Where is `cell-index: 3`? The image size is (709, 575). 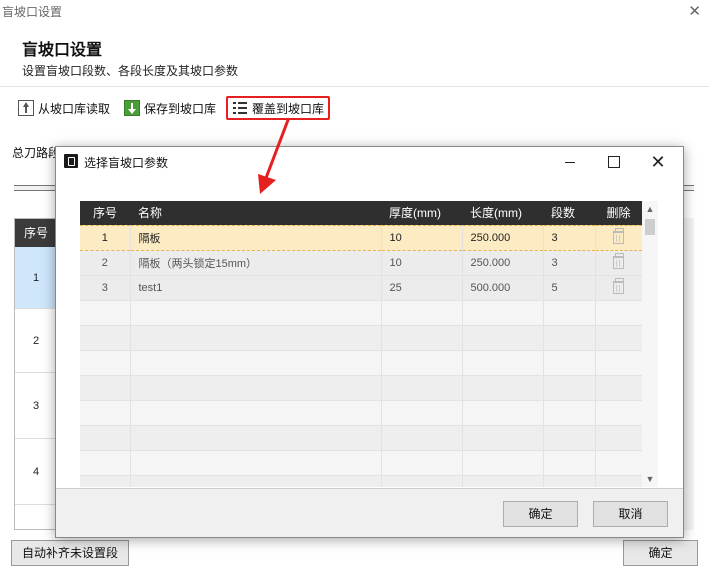
cell-index: 3 is located at coordinates (105, 288).